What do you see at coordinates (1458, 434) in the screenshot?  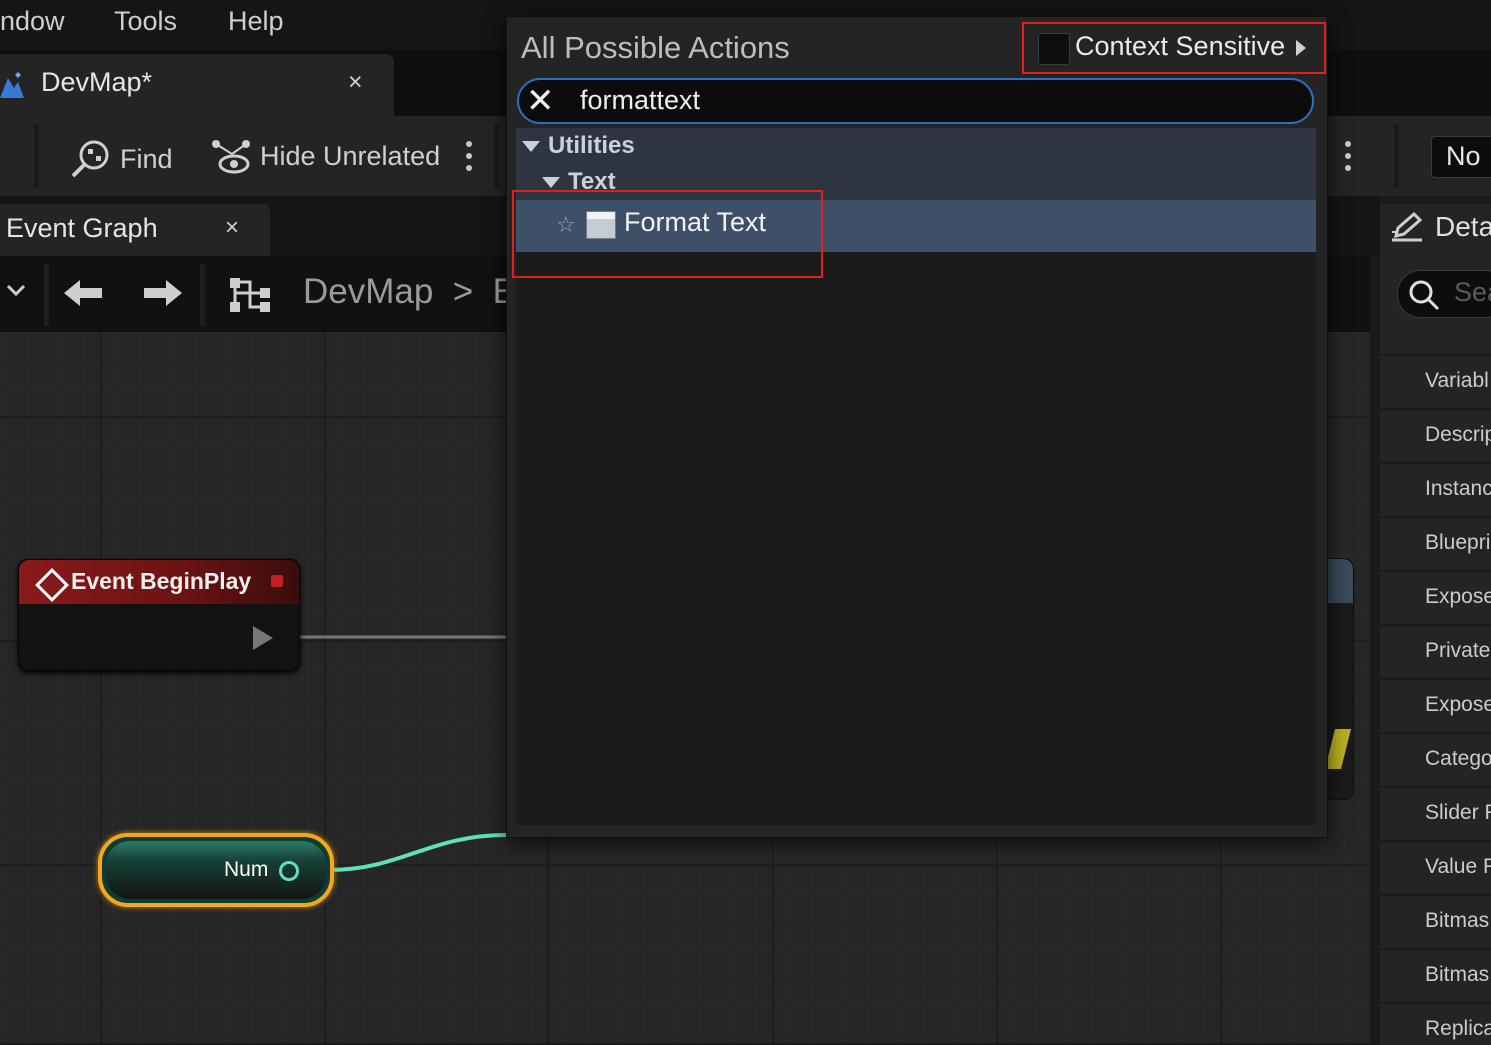 I see `details-row-label: Descrip` at bounding box center [1458, 434].